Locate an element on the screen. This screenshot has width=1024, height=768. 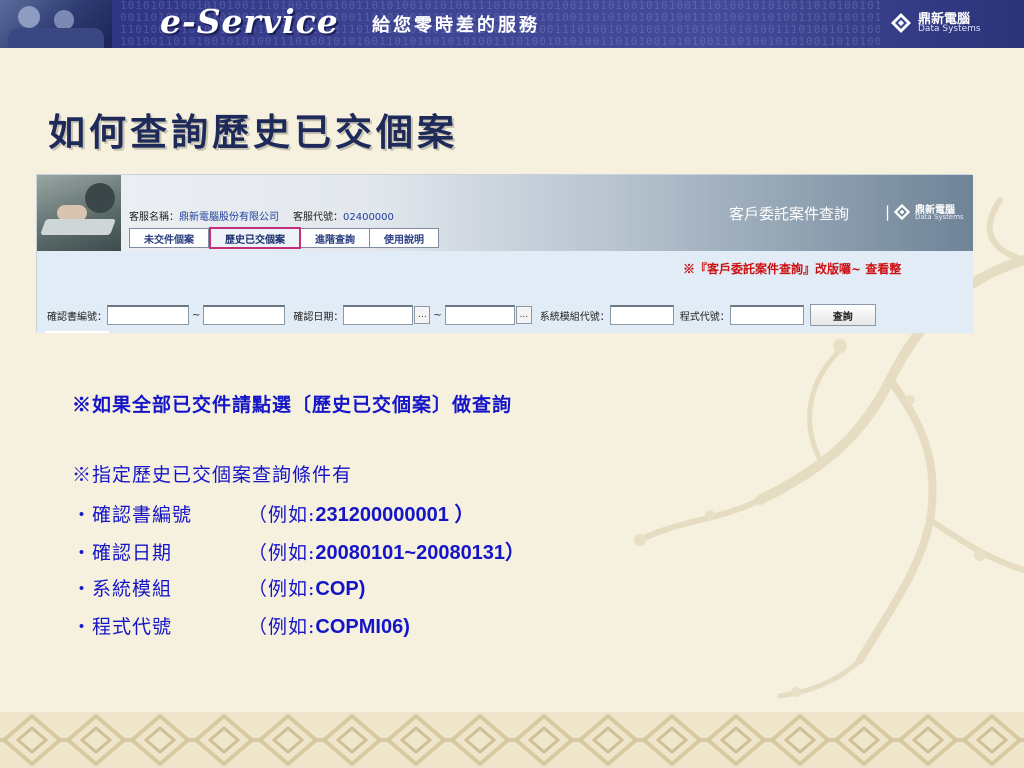
module-code-label: 系統模組代號： is located at coordinates (574, 317).